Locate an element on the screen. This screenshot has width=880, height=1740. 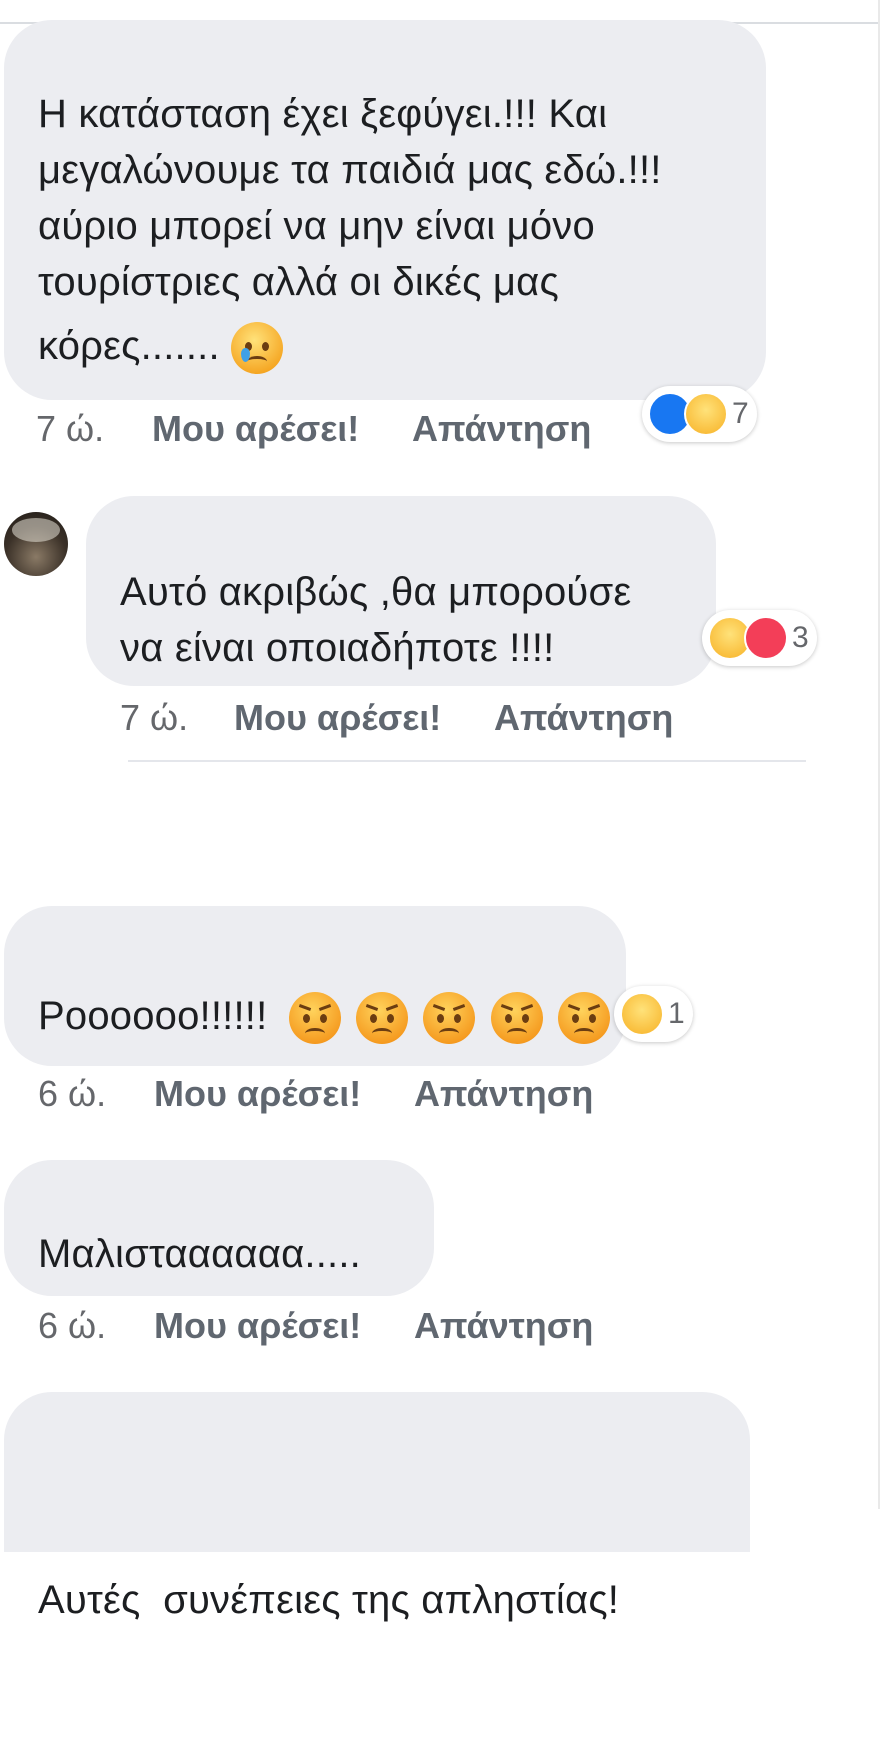
comment-bubble: Ροοοοοο!!!!!! is located at coordinates (315, 986).